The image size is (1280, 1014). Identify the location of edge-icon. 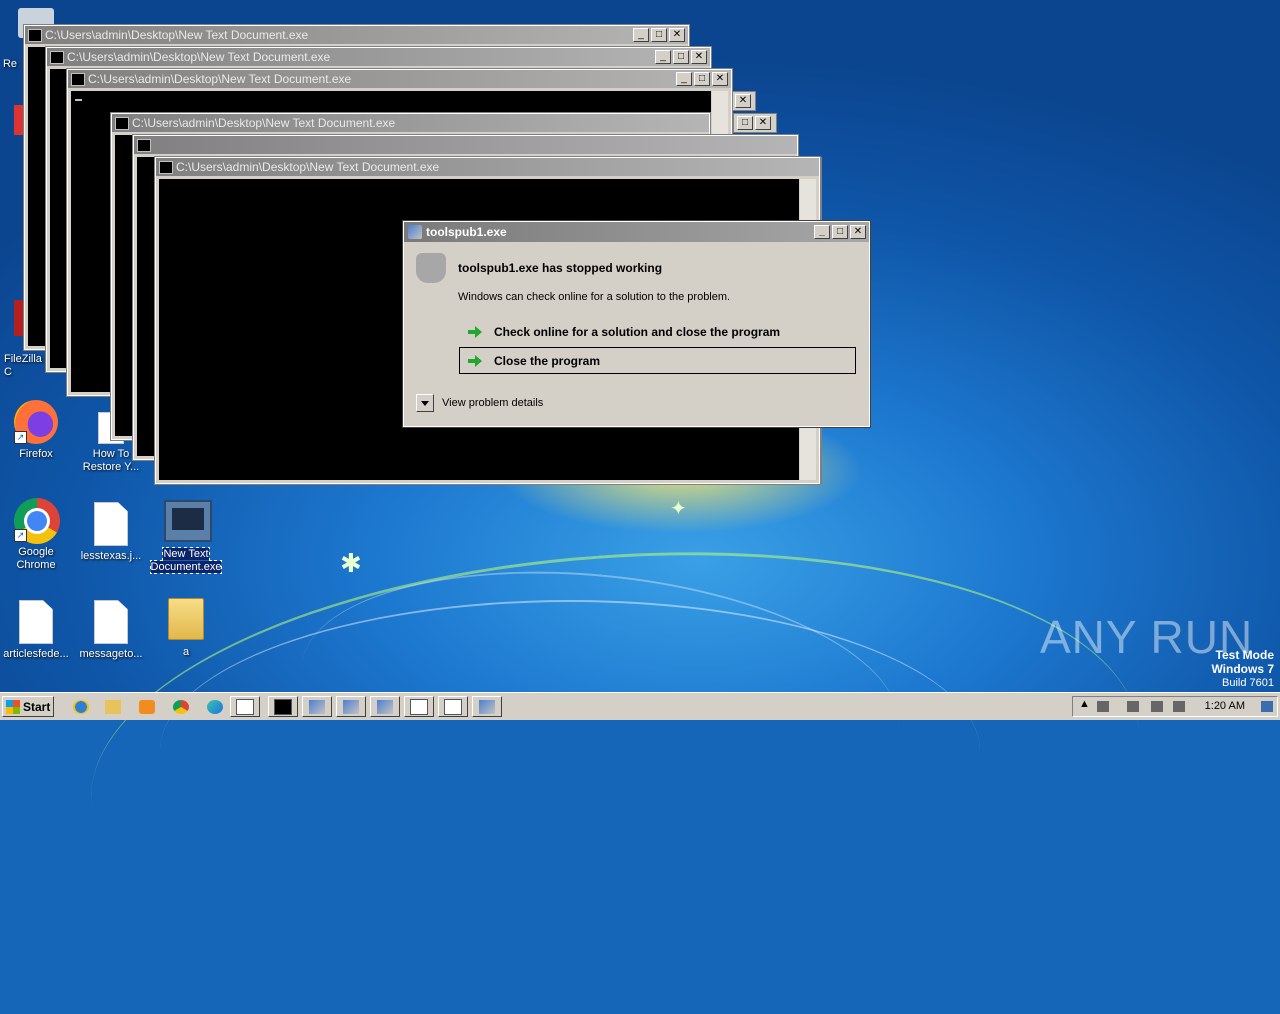
(215, 706).